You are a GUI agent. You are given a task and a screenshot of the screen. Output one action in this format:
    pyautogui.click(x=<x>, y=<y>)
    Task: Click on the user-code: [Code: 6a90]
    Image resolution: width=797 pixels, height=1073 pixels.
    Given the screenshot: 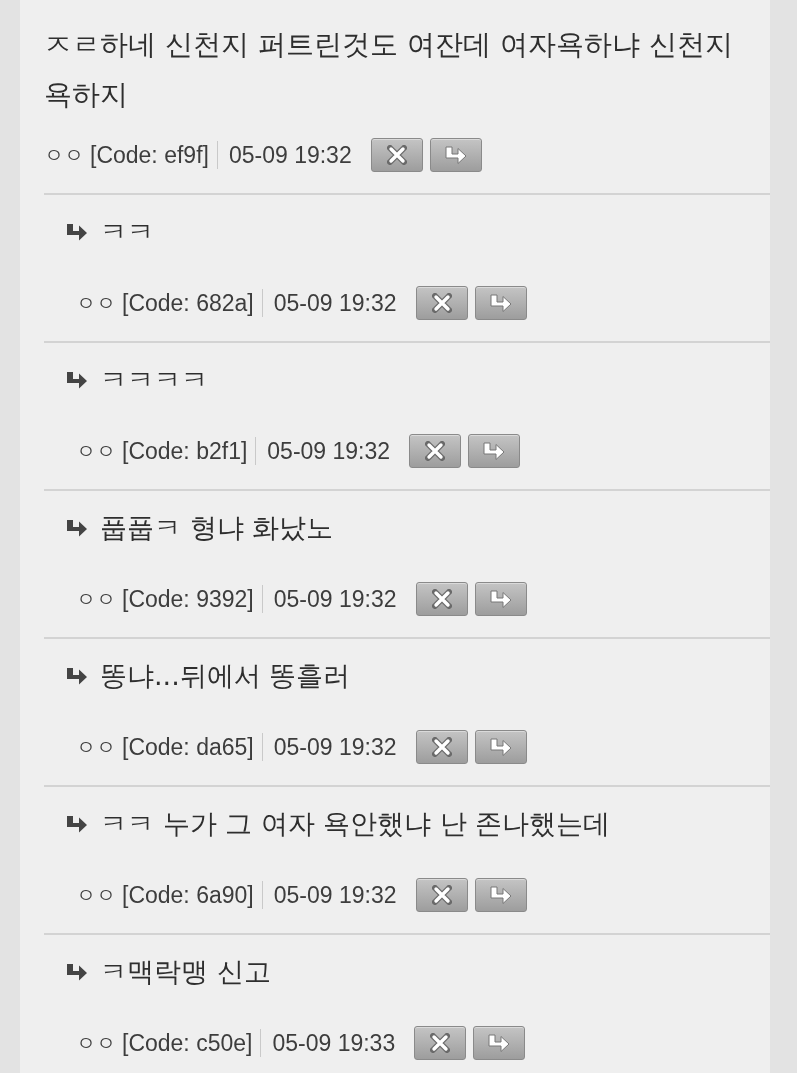 What is the action you would take?
    pyautogui.click(x=188, y=895)
    